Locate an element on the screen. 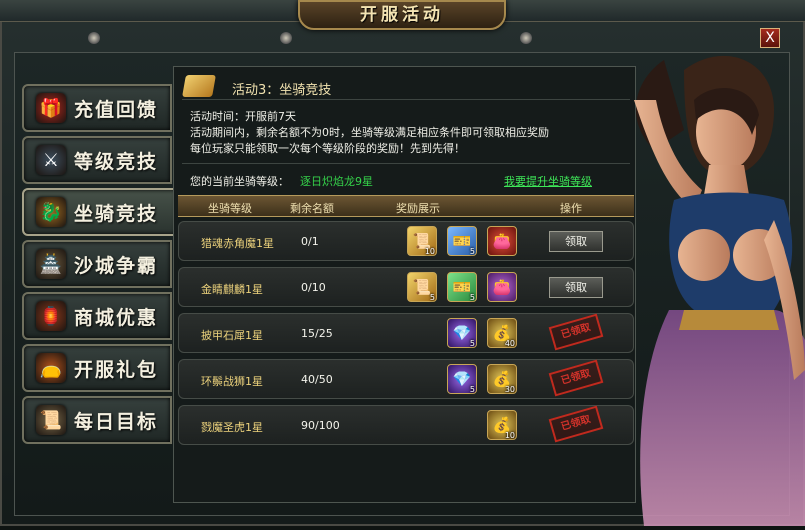 The height and width of the screenshot is (530, 805). remaining-count: 15/25 is located at coordinates (317, 333).